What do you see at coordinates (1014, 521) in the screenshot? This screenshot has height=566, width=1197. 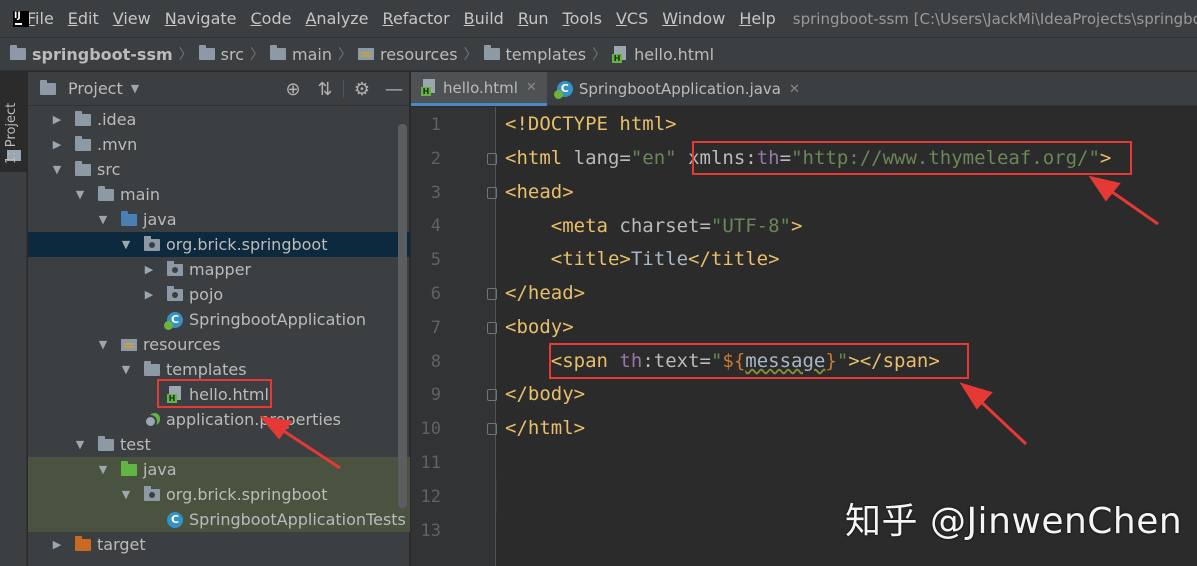 I see `zhihu-watermark: 知乎 @JinwenChen` at bounding box center [1014, 521].